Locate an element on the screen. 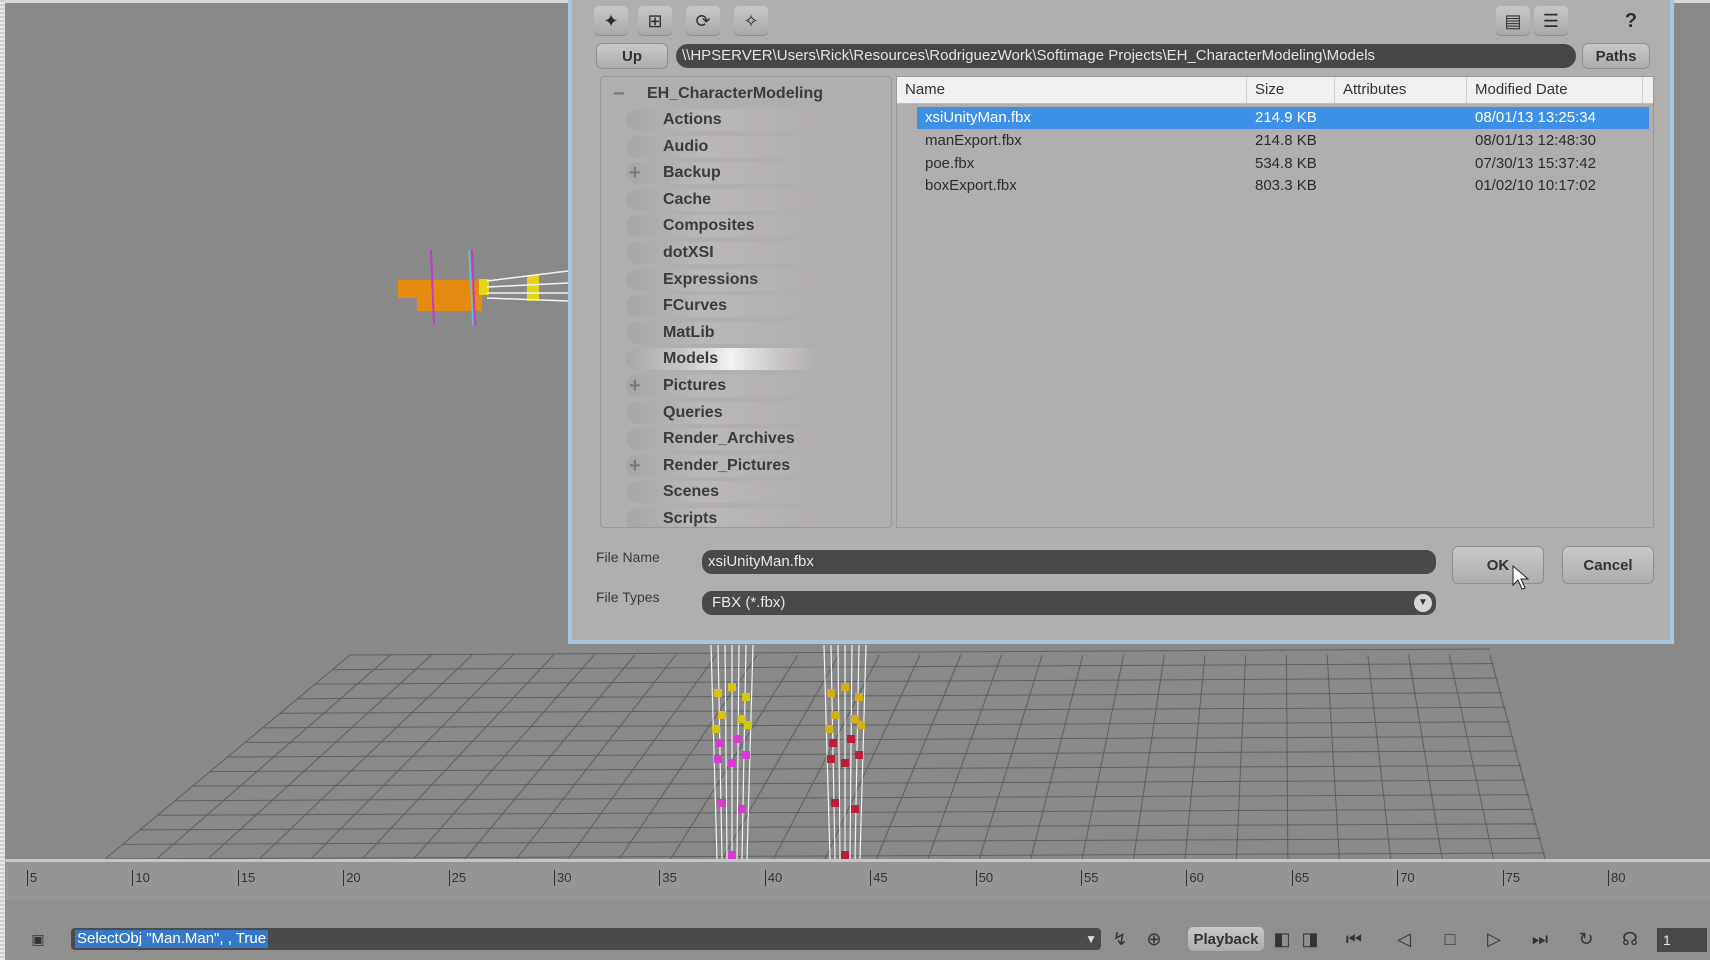  open-folder-icon: ✧ is located at coordinates (751, 21).